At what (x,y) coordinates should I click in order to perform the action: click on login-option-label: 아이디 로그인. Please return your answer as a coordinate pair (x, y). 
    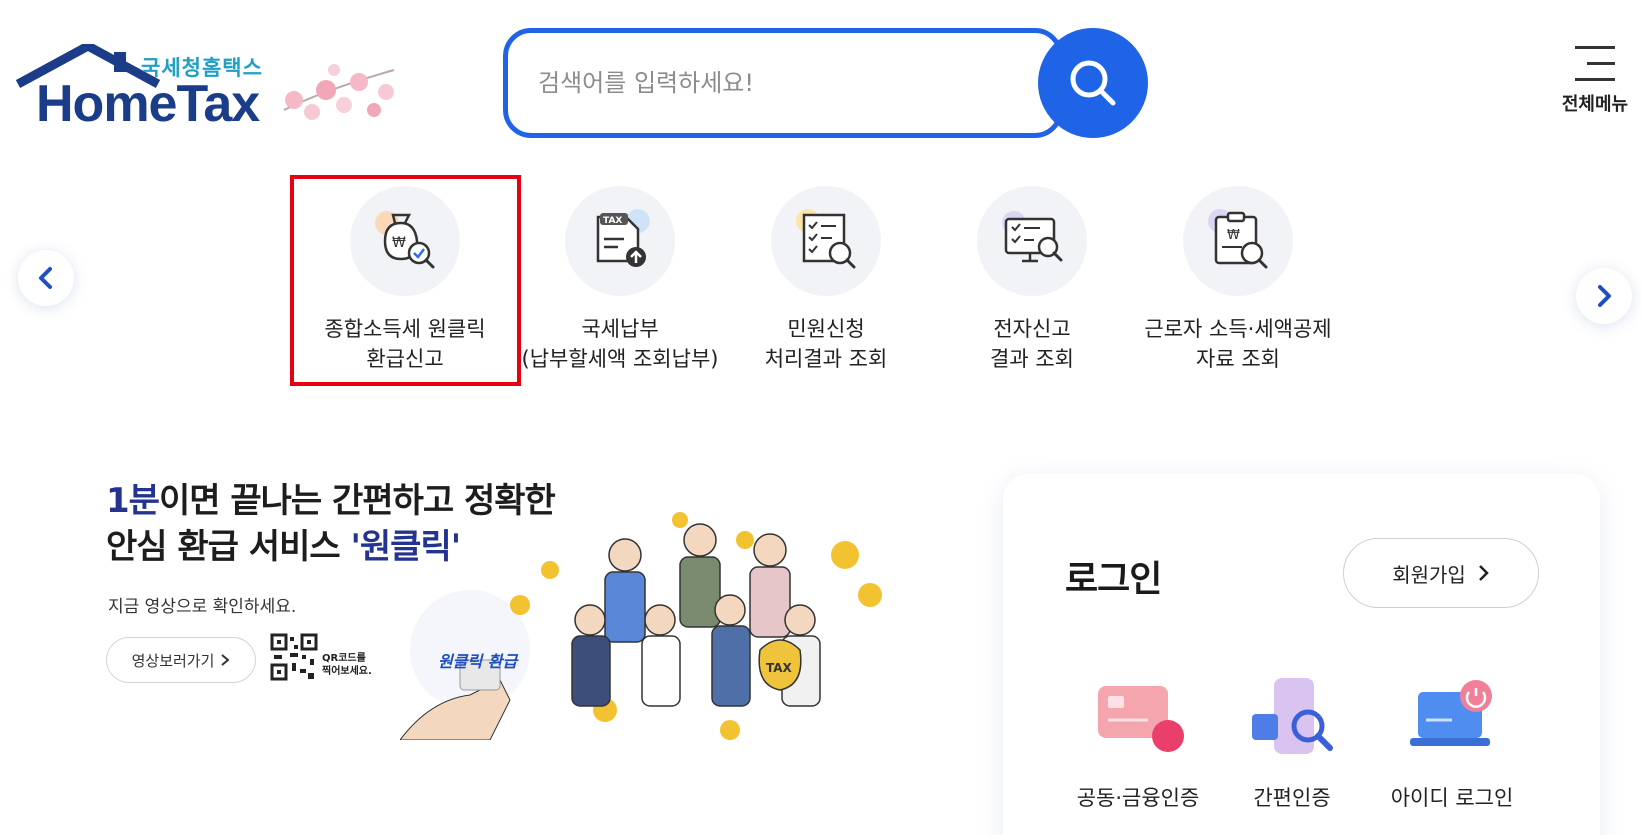
    Looking at the image, I should click on (1452, 798).